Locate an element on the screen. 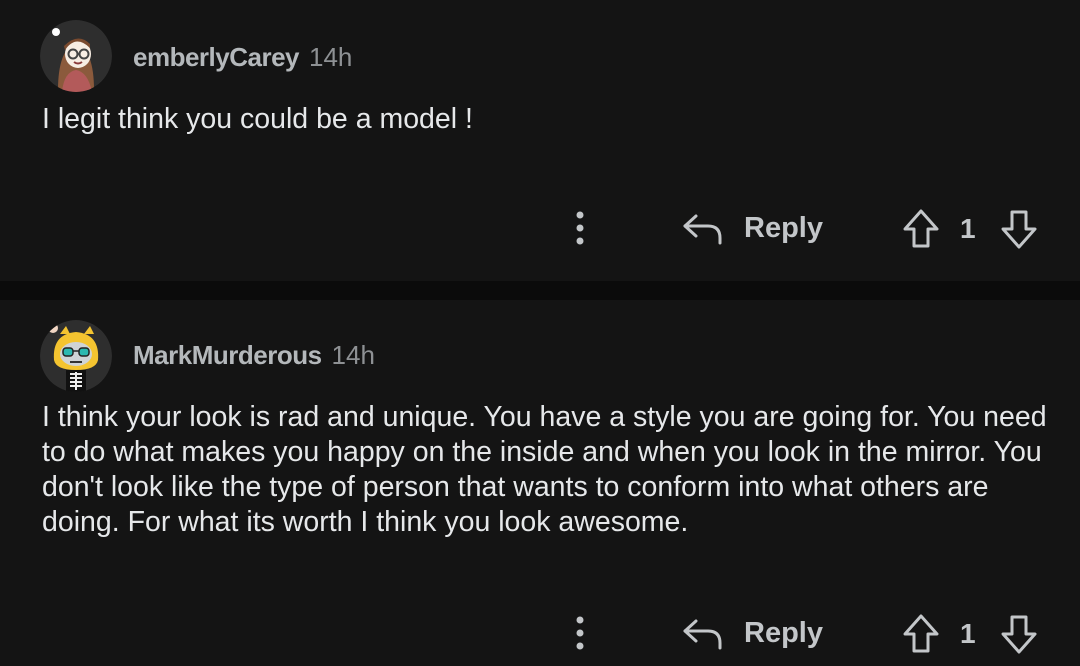  comment-header: MarkMurderous 14h is located at coordinates (254, 356).